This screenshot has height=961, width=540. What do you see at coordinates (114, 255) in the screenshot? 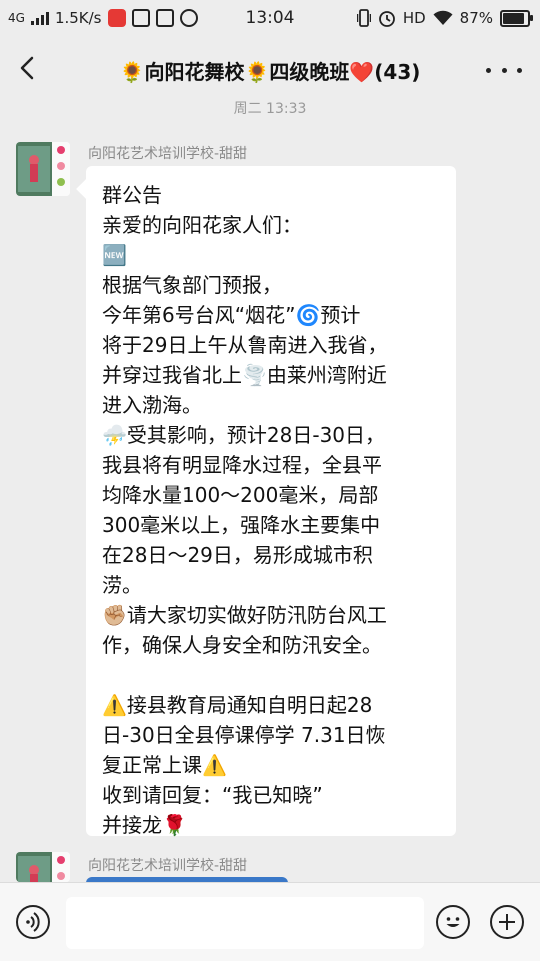
I see `message-line: 🆕` at bounding box center [114, 255].